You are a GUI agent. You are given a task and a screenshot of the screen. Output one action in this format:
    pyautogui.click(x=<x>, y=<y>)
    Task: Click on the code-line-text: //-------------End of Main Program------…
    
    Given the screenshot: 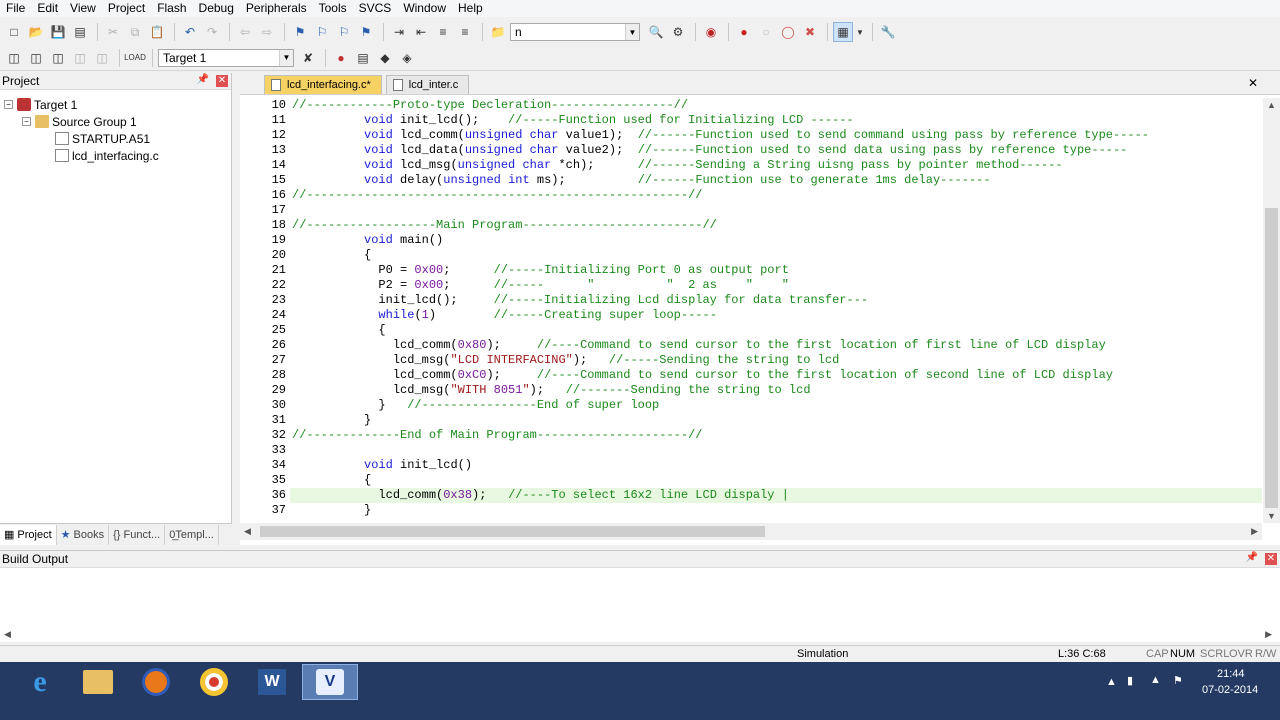 What is the action you would take?
    pyautogui.click(x=776, y=435)
    